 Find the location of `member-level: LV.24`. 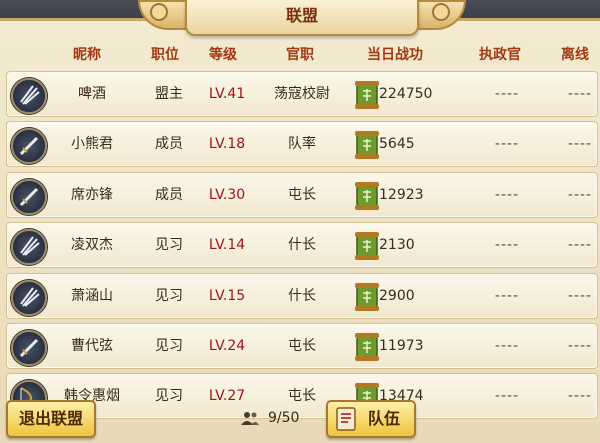

member-level: LV.24 is located at coordinates (227, 345).